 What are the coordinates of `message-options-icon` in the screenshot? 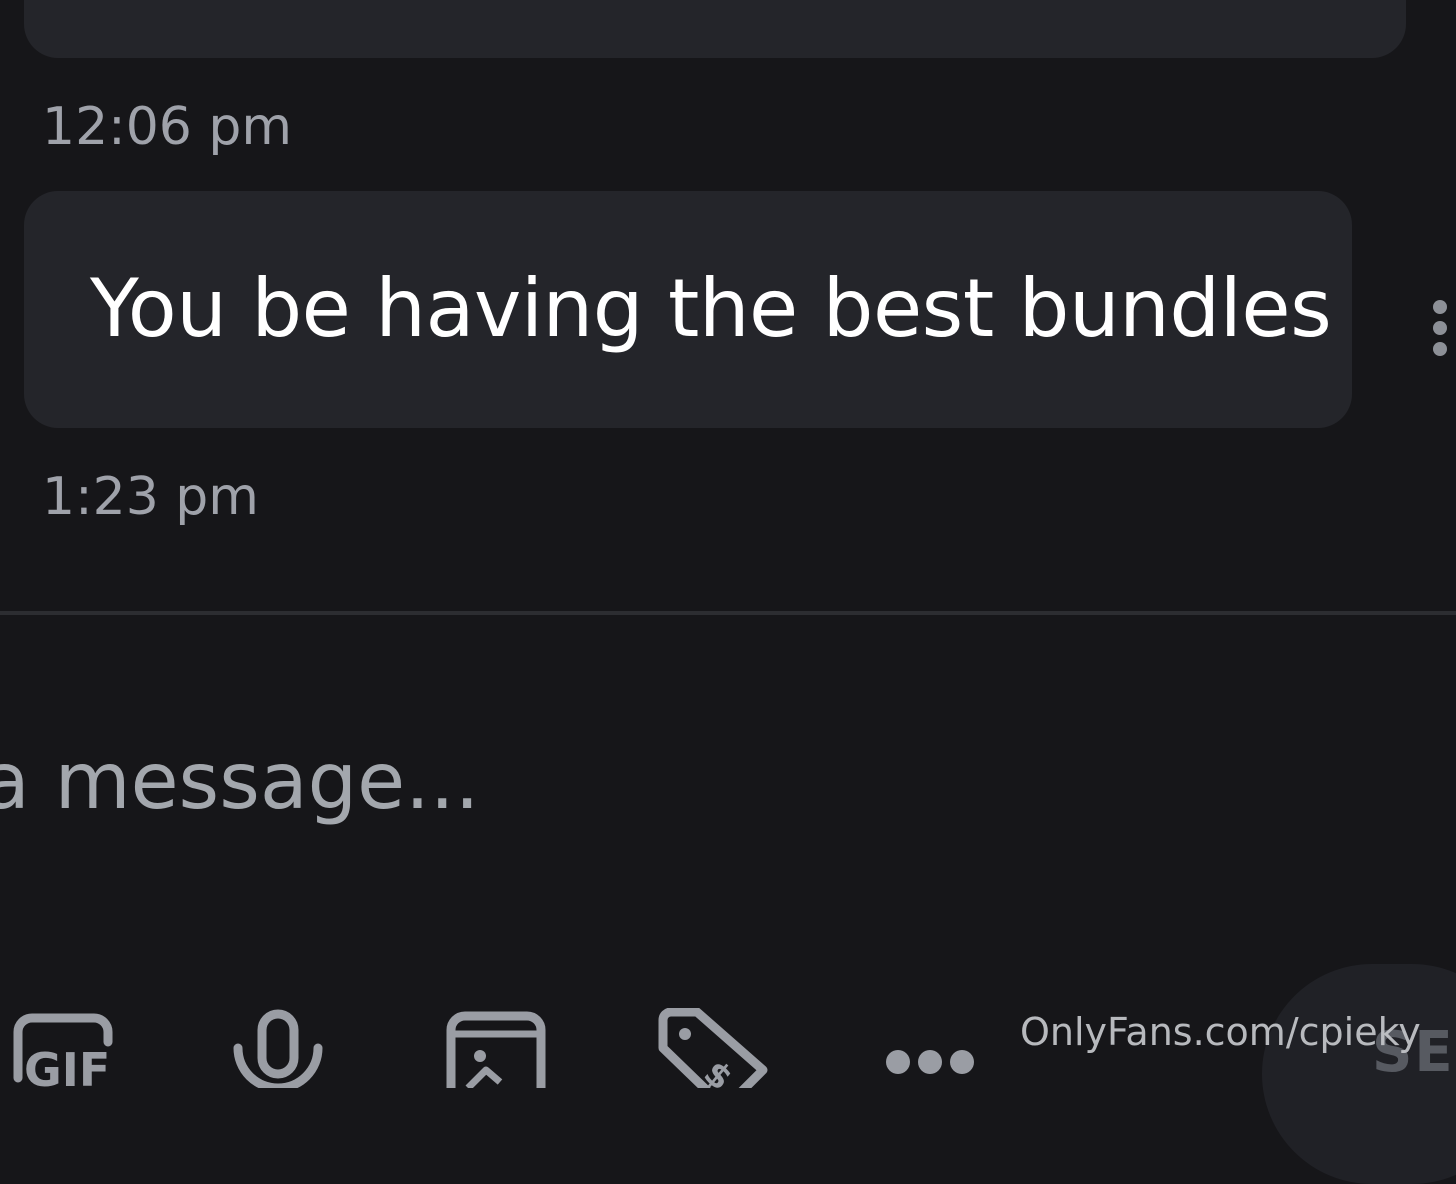 It's located at (1440, 333).